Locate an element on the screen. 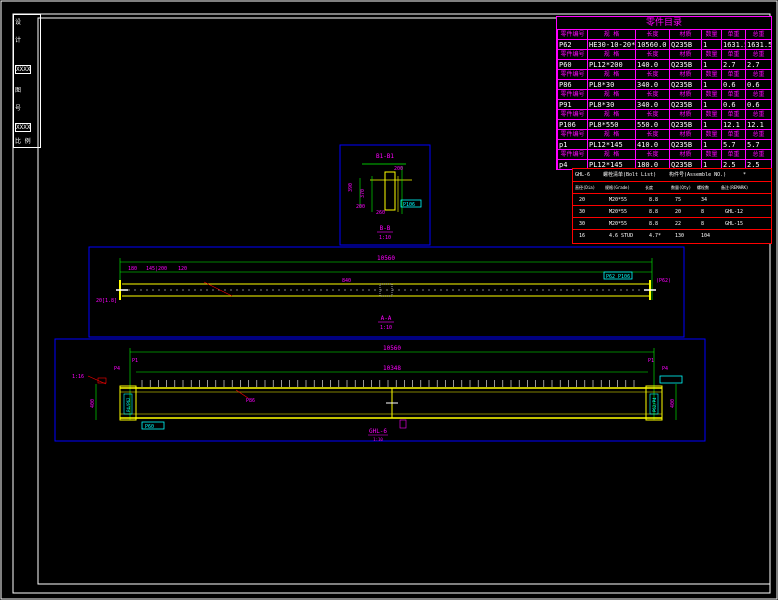 This screenshot has width=778, height=600. parts-row-cell: 5.7 is located at coordinates (758, 144).